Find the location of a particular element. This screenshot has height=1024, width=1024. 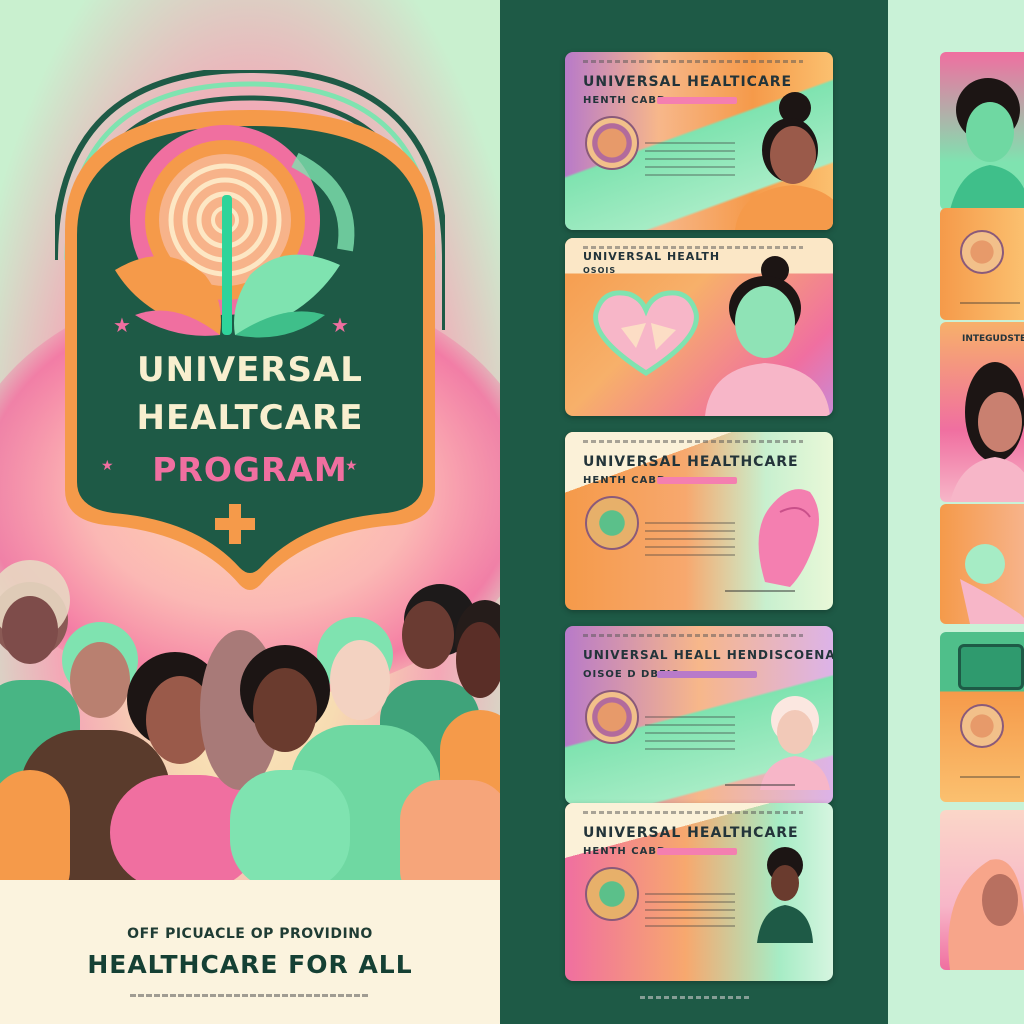

health-card-5: UNIVERSAL HEALTHCARE HENTH CABD is located at coordinates (699, 892).